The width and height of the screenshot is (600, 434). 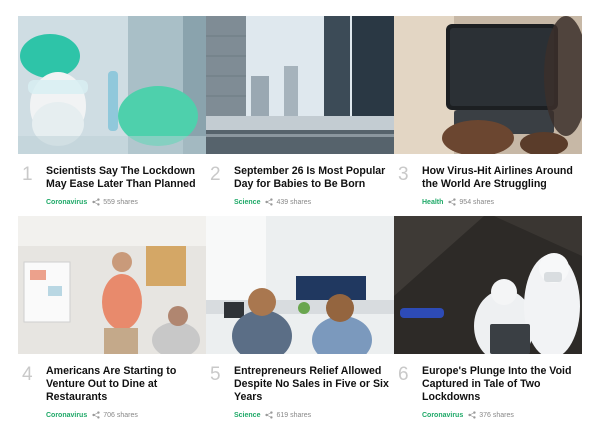 I want to click on share-count: 706 shares, so click(x=120, y=415).